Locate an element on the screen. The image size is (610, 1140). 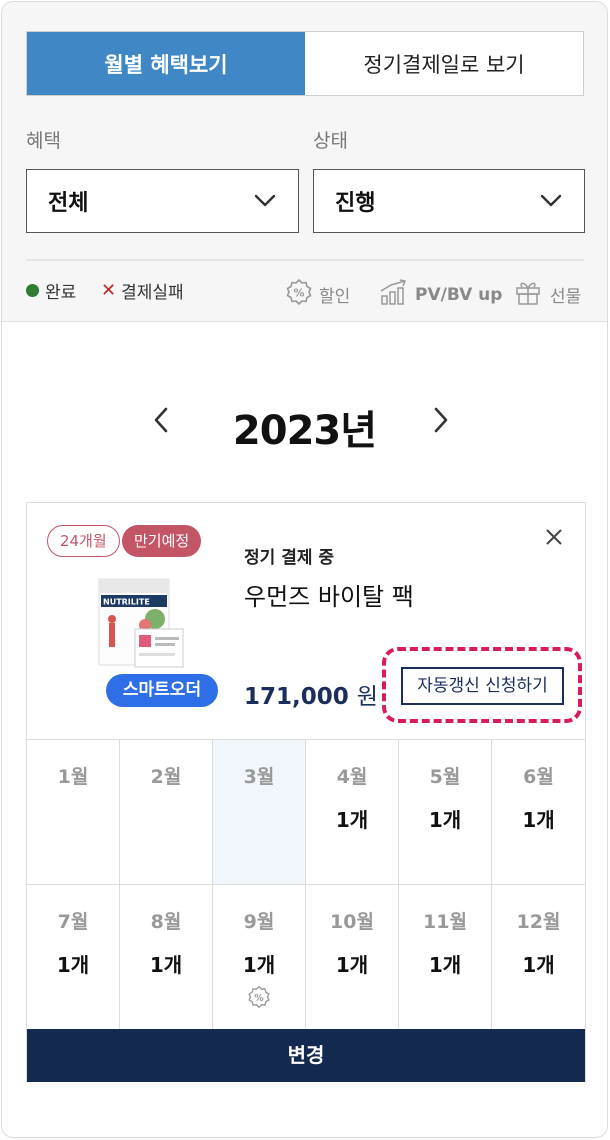
period-tag: 24개월 is located at coordinates (83, 541).